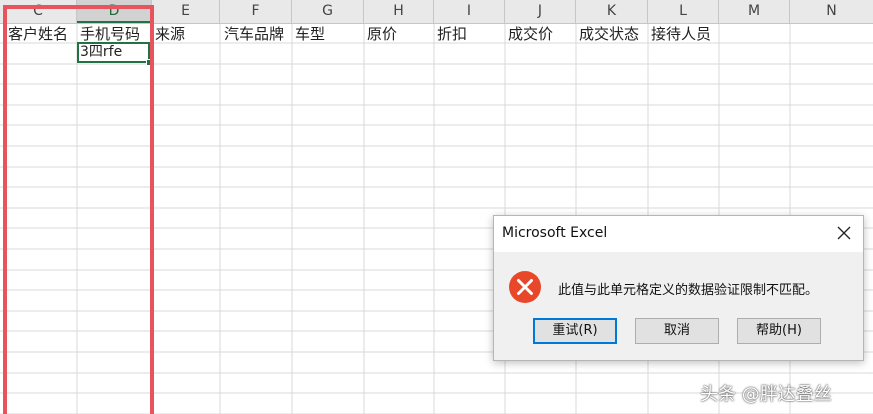 This screenshot has height=414, width=873. I want to click on column-header-m: M, so click(754, 11).